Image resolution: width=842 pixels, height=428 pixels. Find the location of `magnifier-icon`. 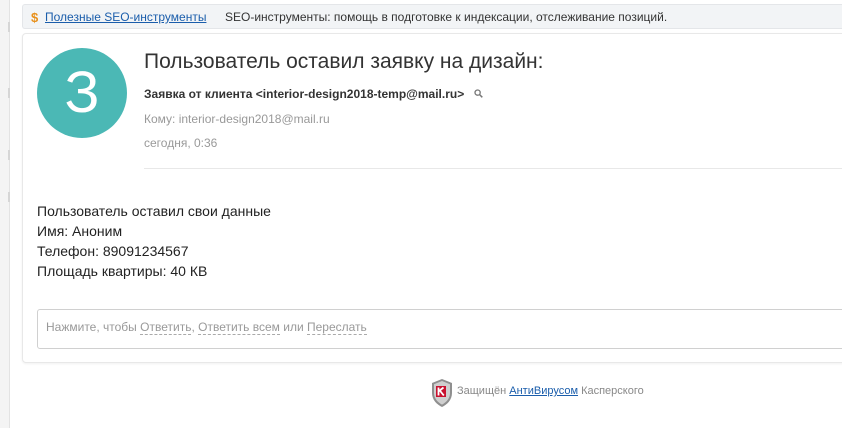

magnifier-icon is located at coordinates (478, 93).